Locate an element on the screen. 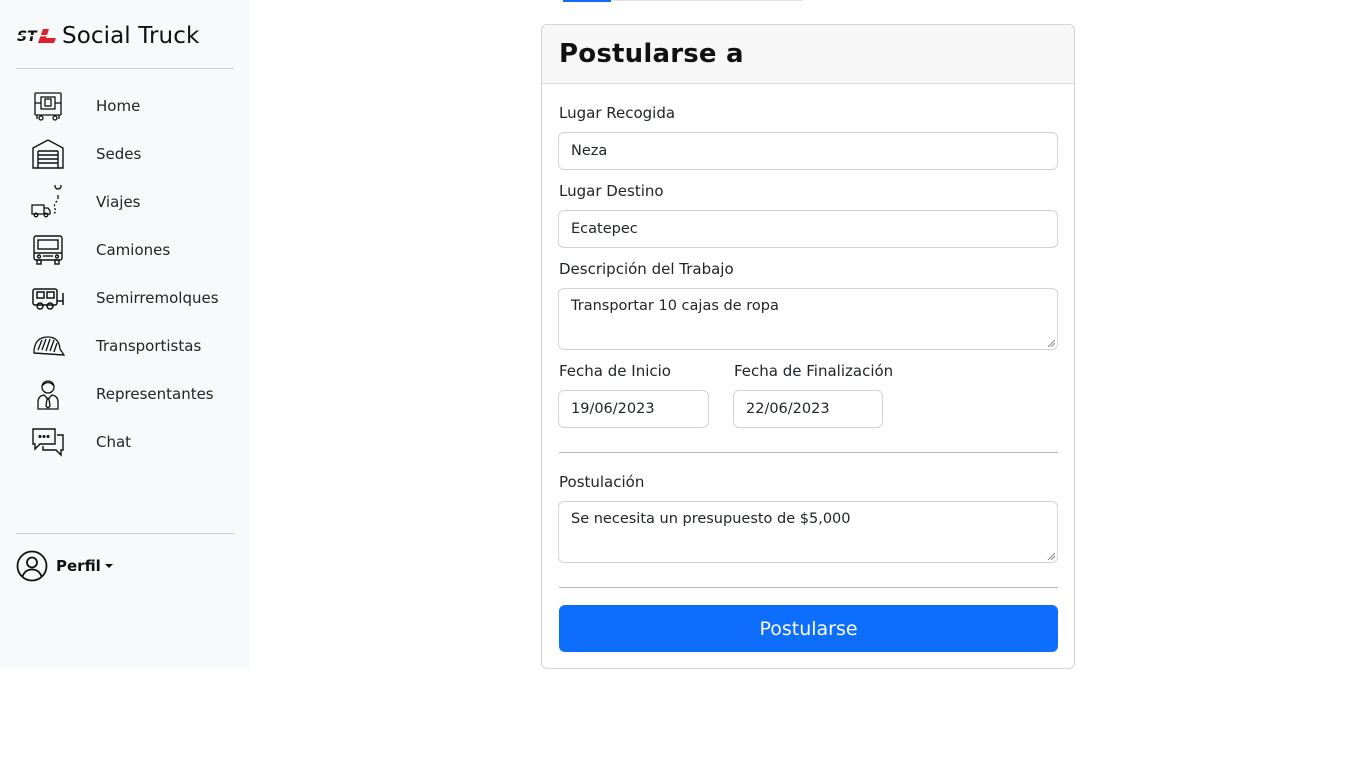  page-title: Postularse a is located at coordinates (651, 54).